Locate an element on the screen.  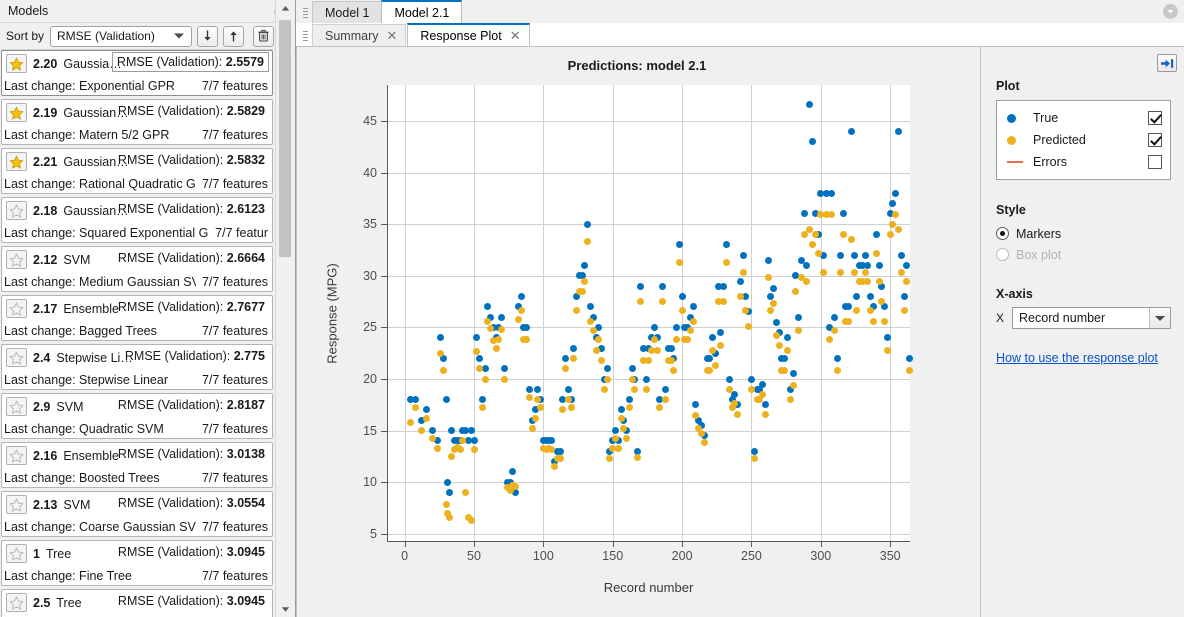
scrollbar-thumb is located at coordinates (285, 138).